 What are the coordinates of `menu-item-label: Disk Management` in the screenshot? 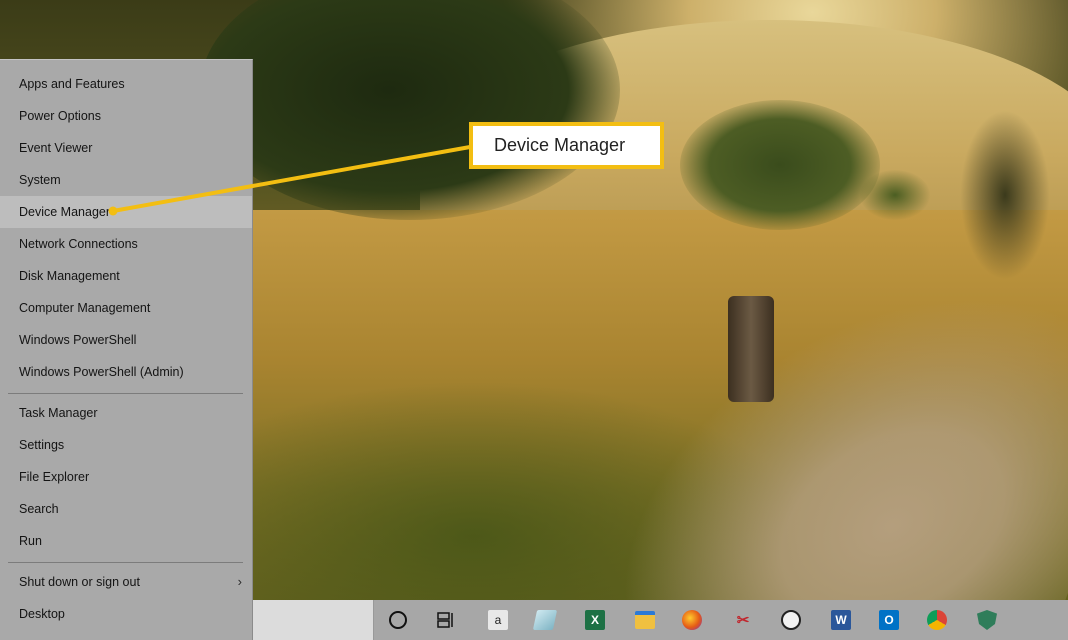 It's located at (69, 276).